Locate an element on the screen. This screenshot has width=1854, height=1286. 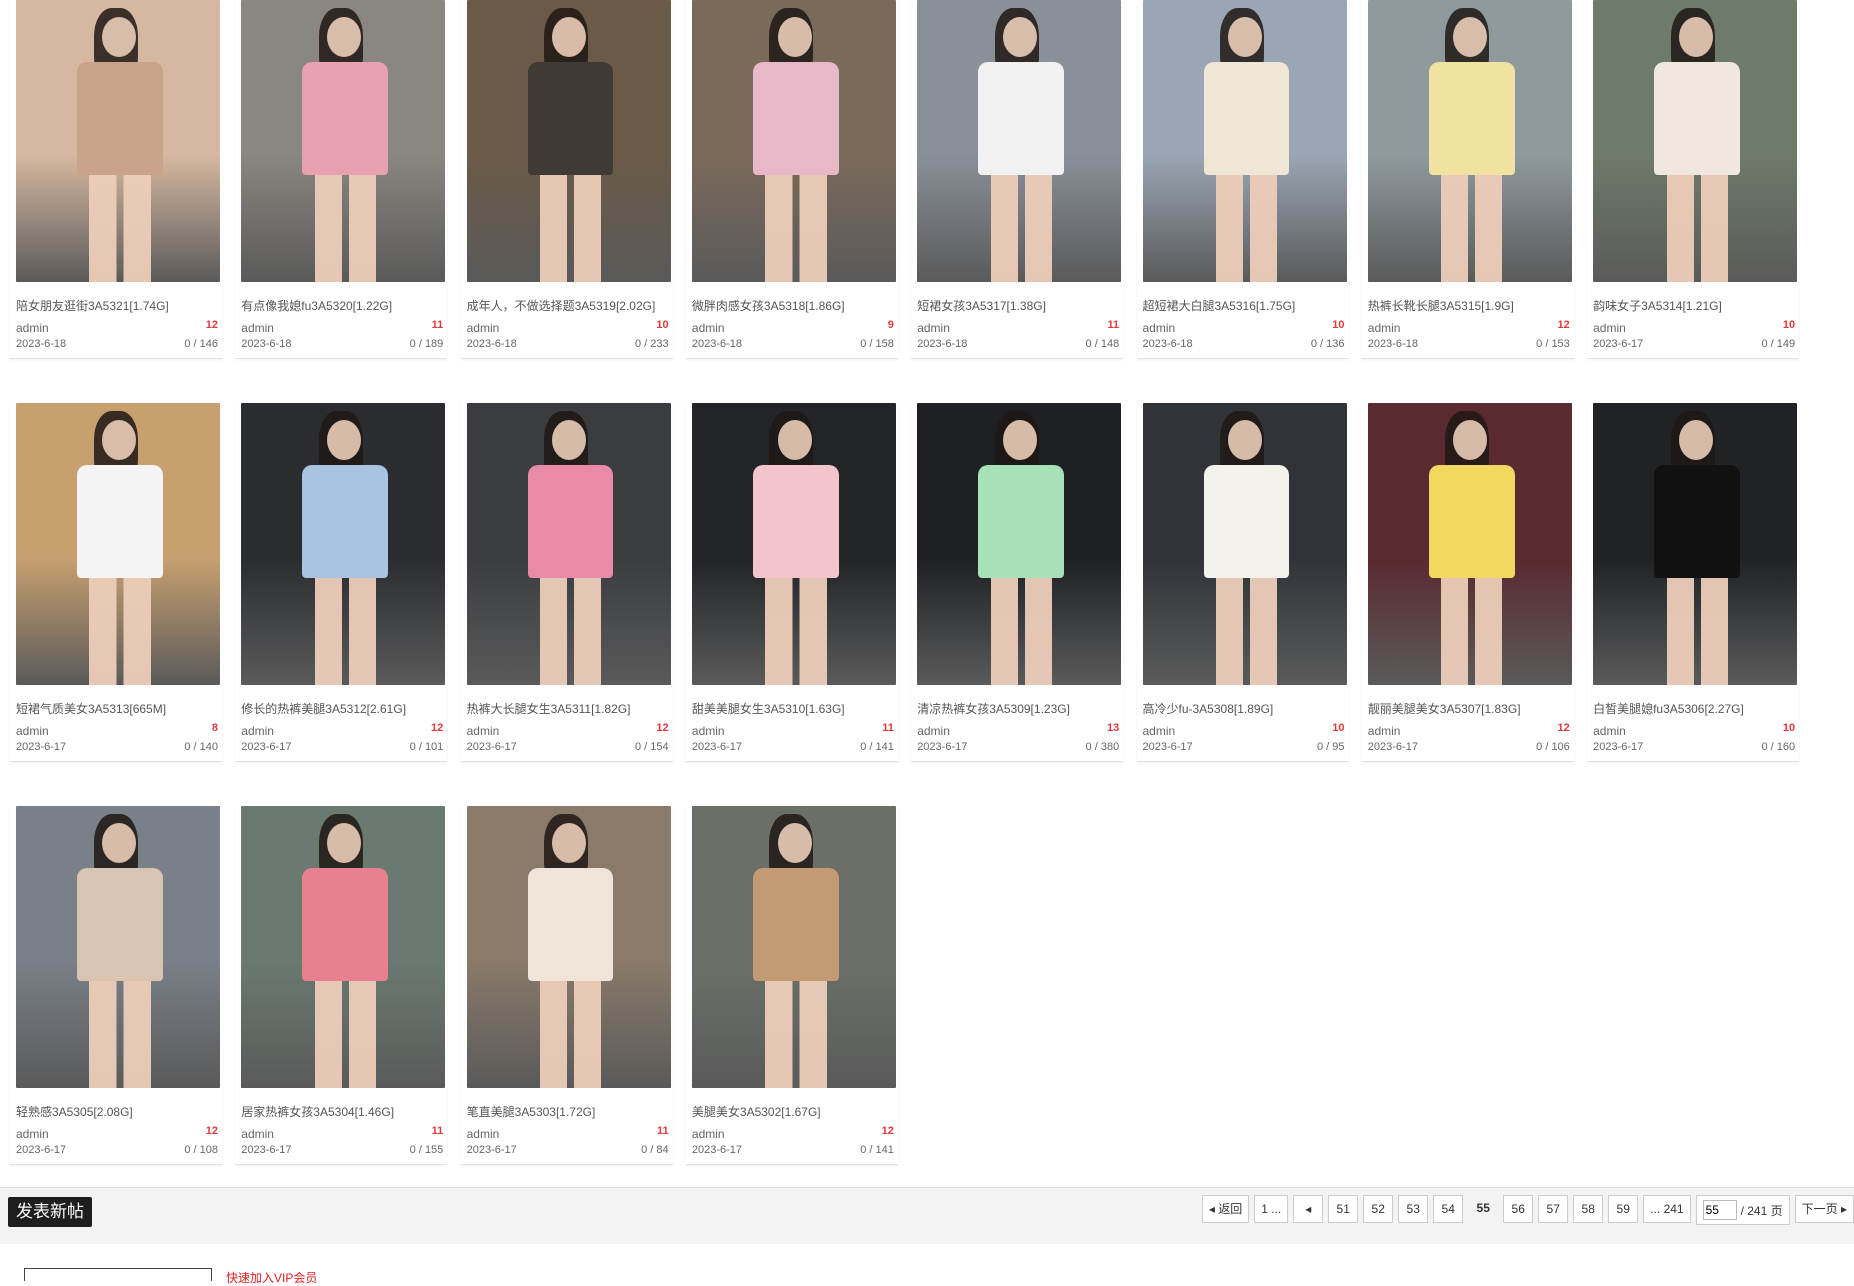
page-jump-input is located at coordinates (1719, 1210).